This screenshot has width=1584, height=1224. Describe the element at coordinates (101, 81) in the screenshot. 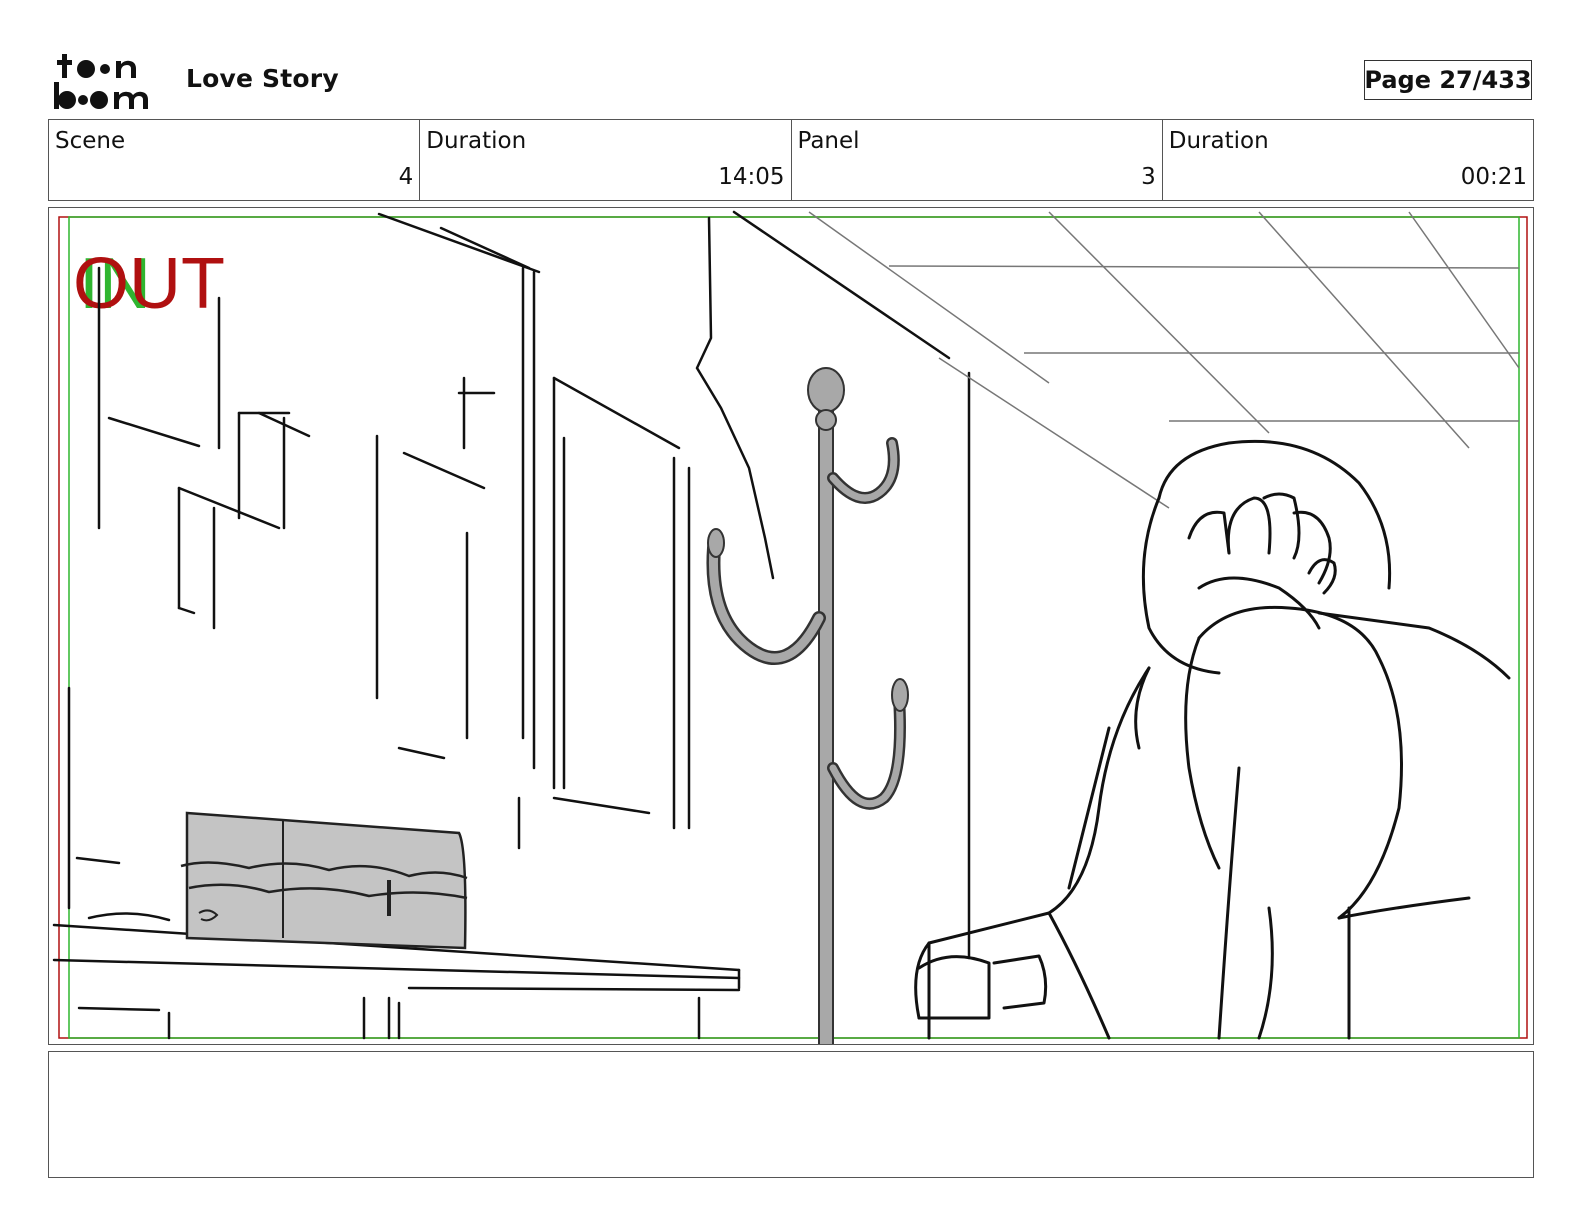

I see `toonboom-logo` at that location.